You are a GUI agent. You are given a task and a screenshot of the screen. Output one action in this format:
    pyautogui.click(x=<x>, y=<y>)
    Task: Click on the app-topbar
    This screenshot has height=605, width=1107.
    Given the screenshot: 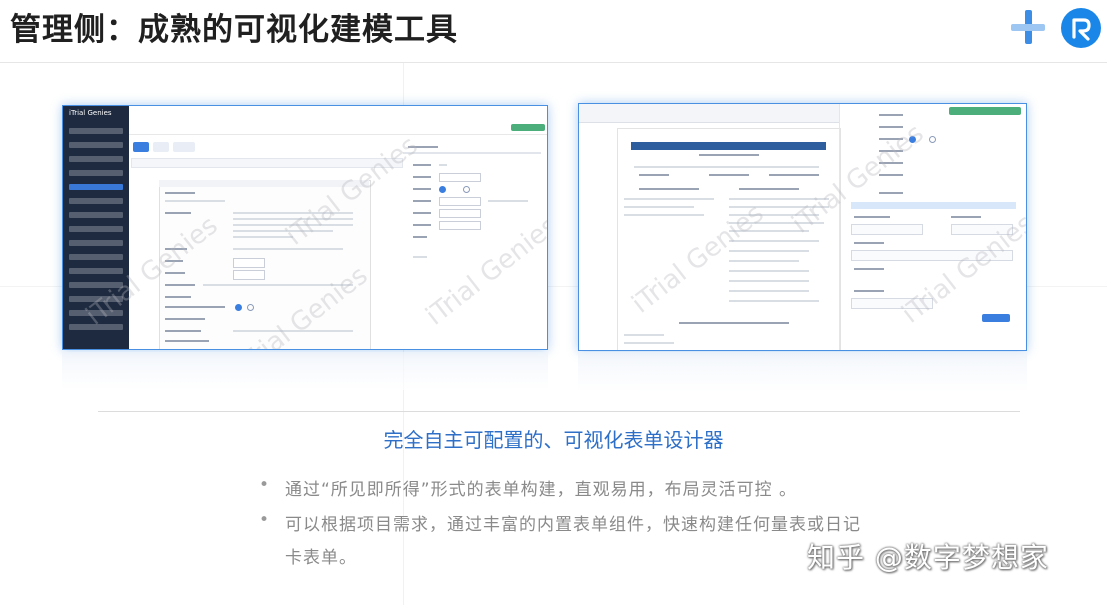 What is the action you would take?
    pyautogui.click(x=338, y=120)
    